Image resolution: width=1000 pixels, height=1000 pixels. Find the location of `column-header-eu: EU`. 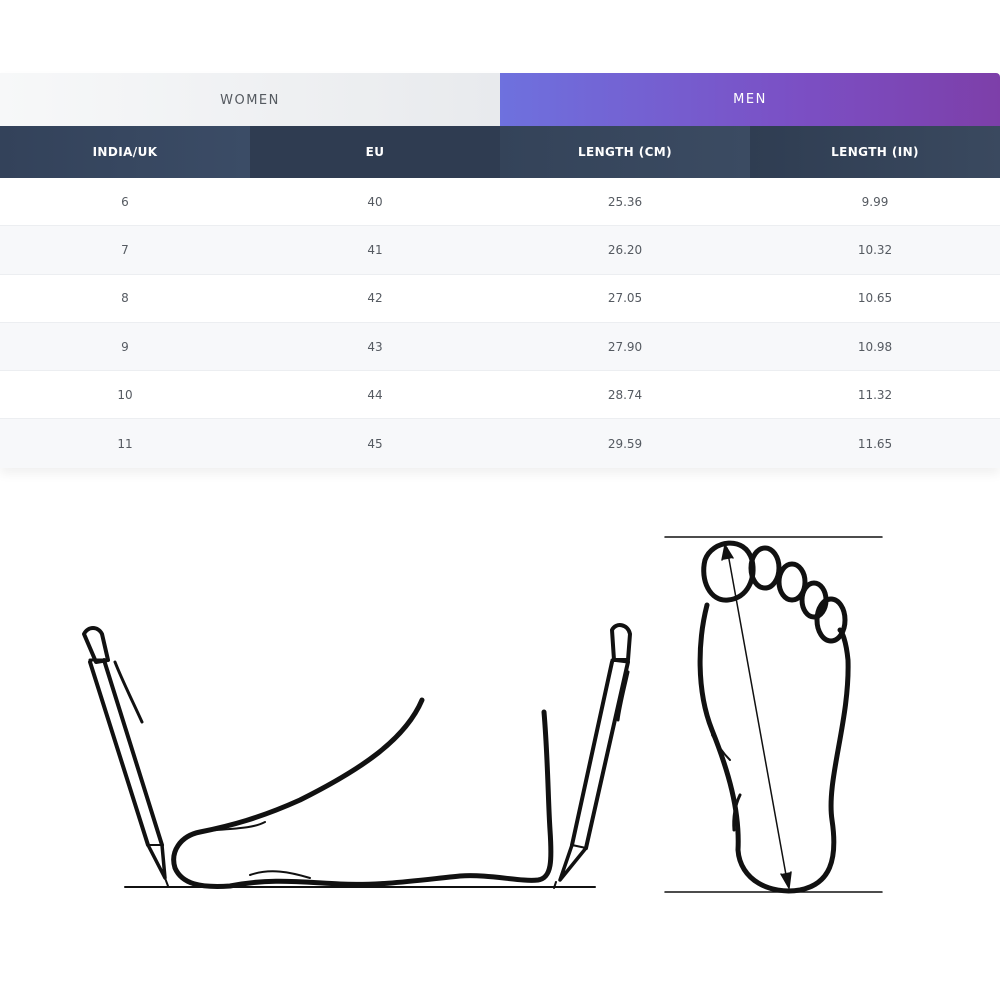

column-header-eu: EU is located at coordinates (375, 152).